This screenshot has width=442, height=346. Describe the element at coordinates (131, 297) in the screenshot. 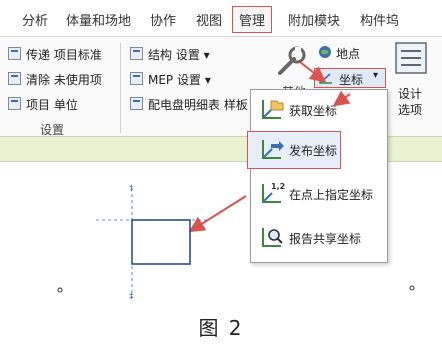

I see `axis-marker: ‡` at that location.